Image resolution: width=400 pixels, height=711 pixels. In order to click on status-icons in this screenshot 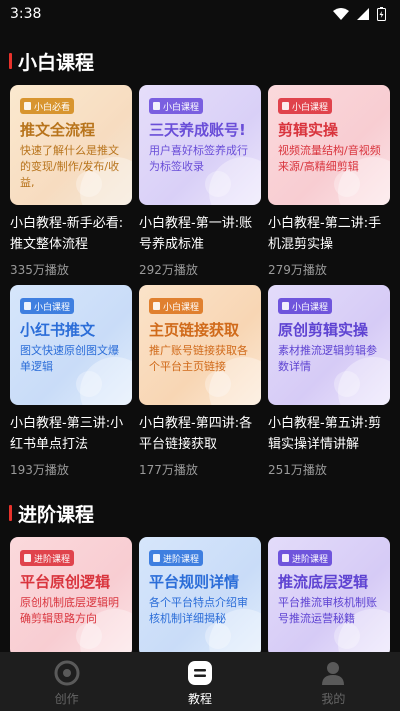, I will do `click(359, 14)`.